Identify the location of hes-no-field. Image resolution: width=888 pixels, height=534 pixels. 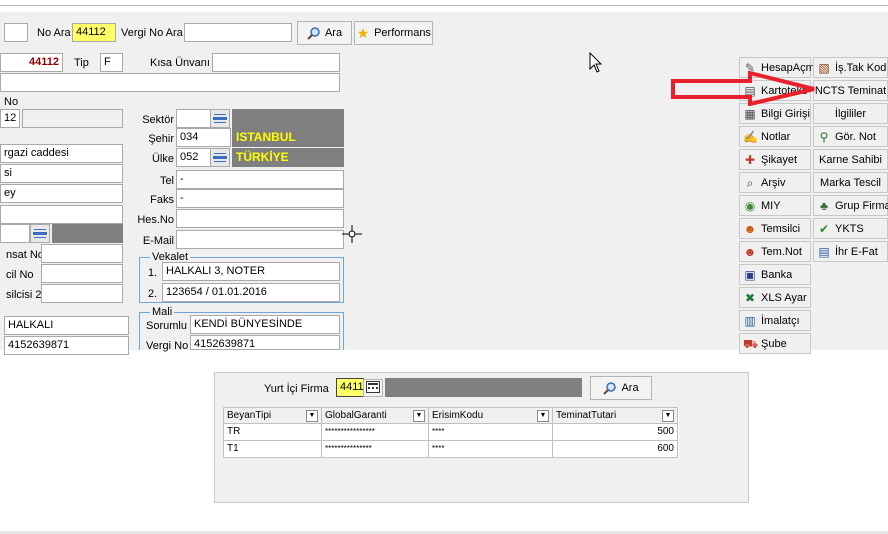
(260, 218).